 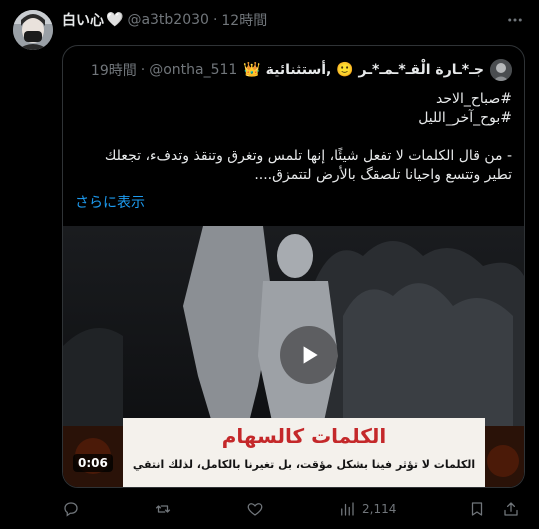 I want to click on show-more-link: さらに表示, so click(x=110, y=202).